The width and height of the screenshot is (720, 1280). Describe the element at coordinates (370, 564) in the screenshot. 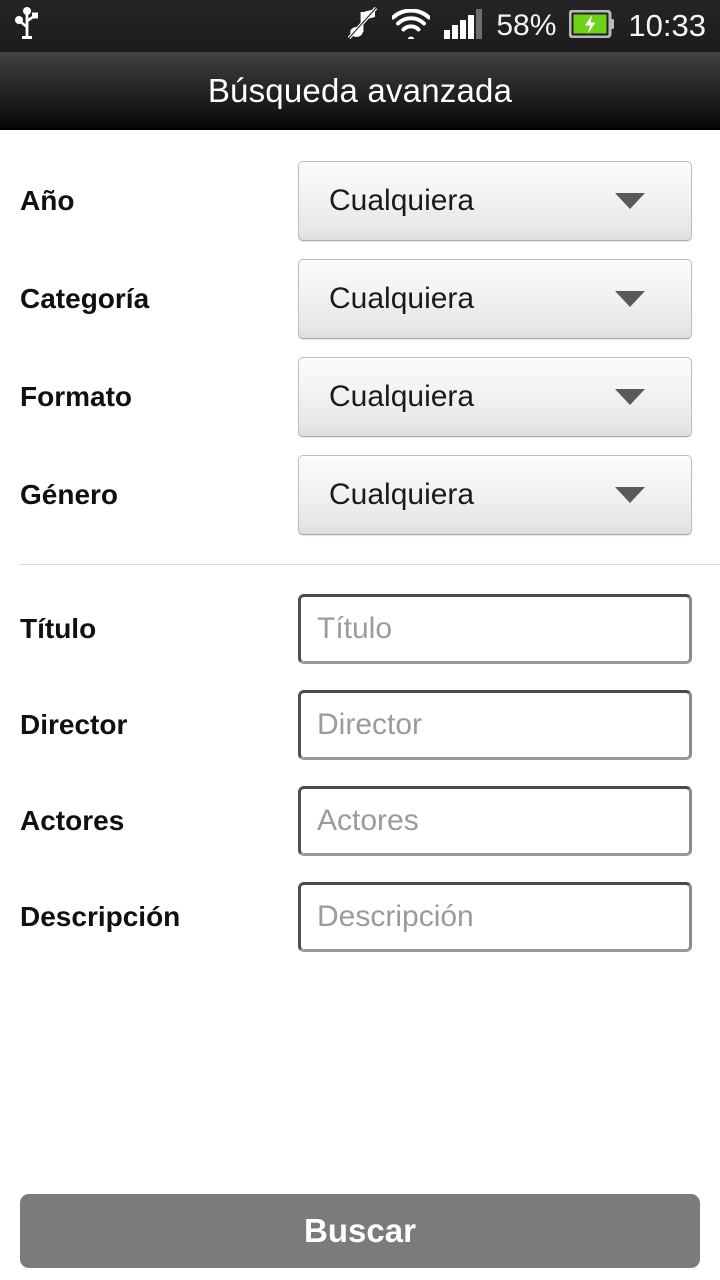

I see `section-divider` at that location.